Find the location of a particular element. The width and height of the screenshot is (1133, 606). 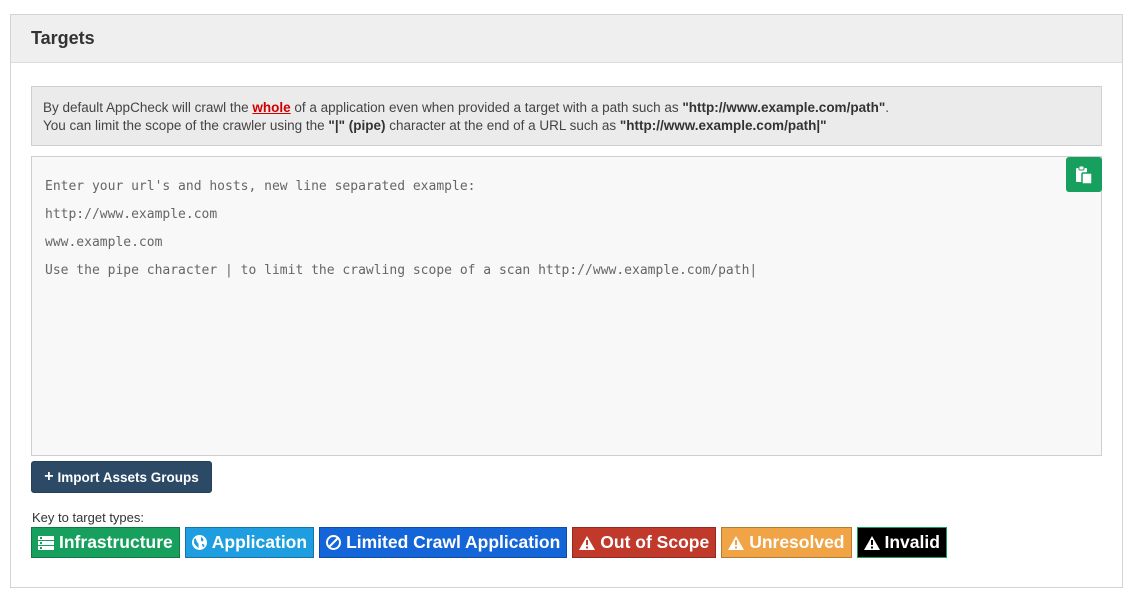

pipe-emphasis: "|" (pipe) is located at coordinates (357, 125).